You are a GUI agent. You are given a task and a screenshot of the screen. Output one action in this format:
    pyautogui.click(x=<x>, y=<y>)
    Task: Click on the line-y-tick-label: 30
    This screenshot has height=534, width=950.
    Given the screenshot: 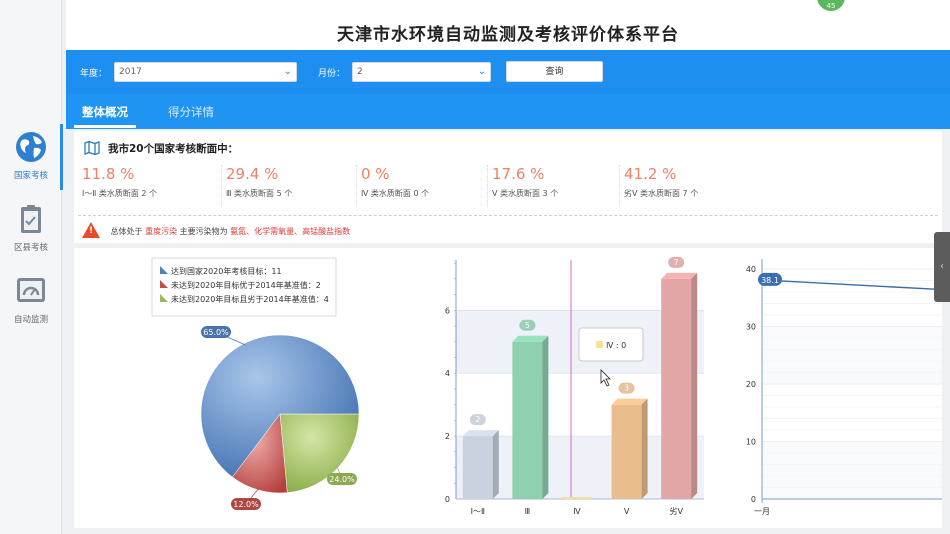 What is the action you would take?
    pyautogui.click(x=751, y=327)
    